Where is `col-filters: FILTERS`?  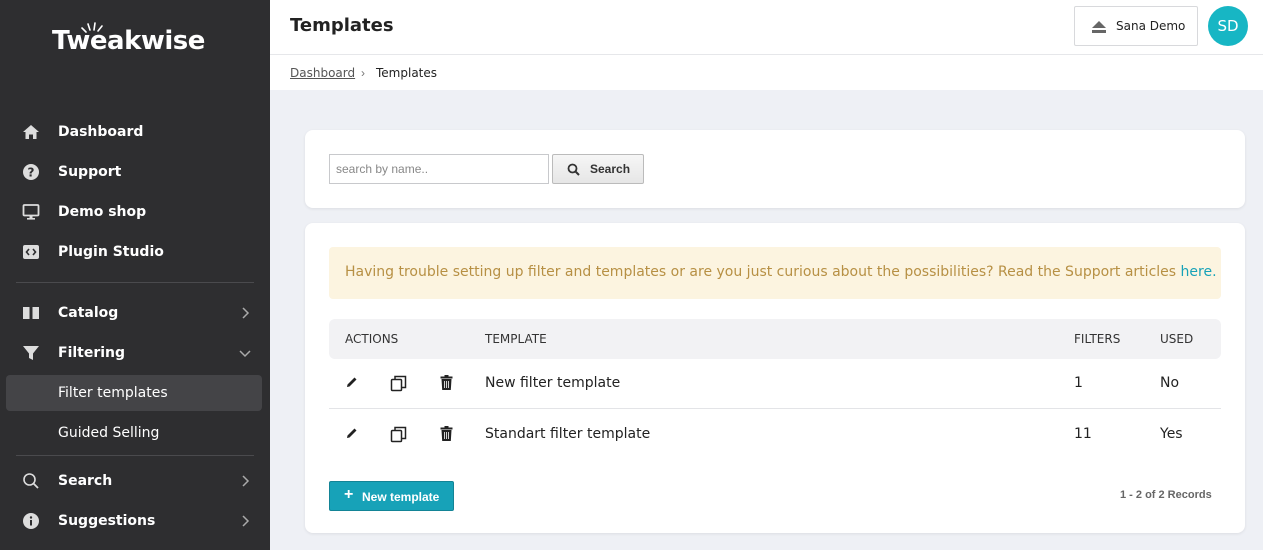
col-filters: FILTERS is located at coordinates (1097, 339).